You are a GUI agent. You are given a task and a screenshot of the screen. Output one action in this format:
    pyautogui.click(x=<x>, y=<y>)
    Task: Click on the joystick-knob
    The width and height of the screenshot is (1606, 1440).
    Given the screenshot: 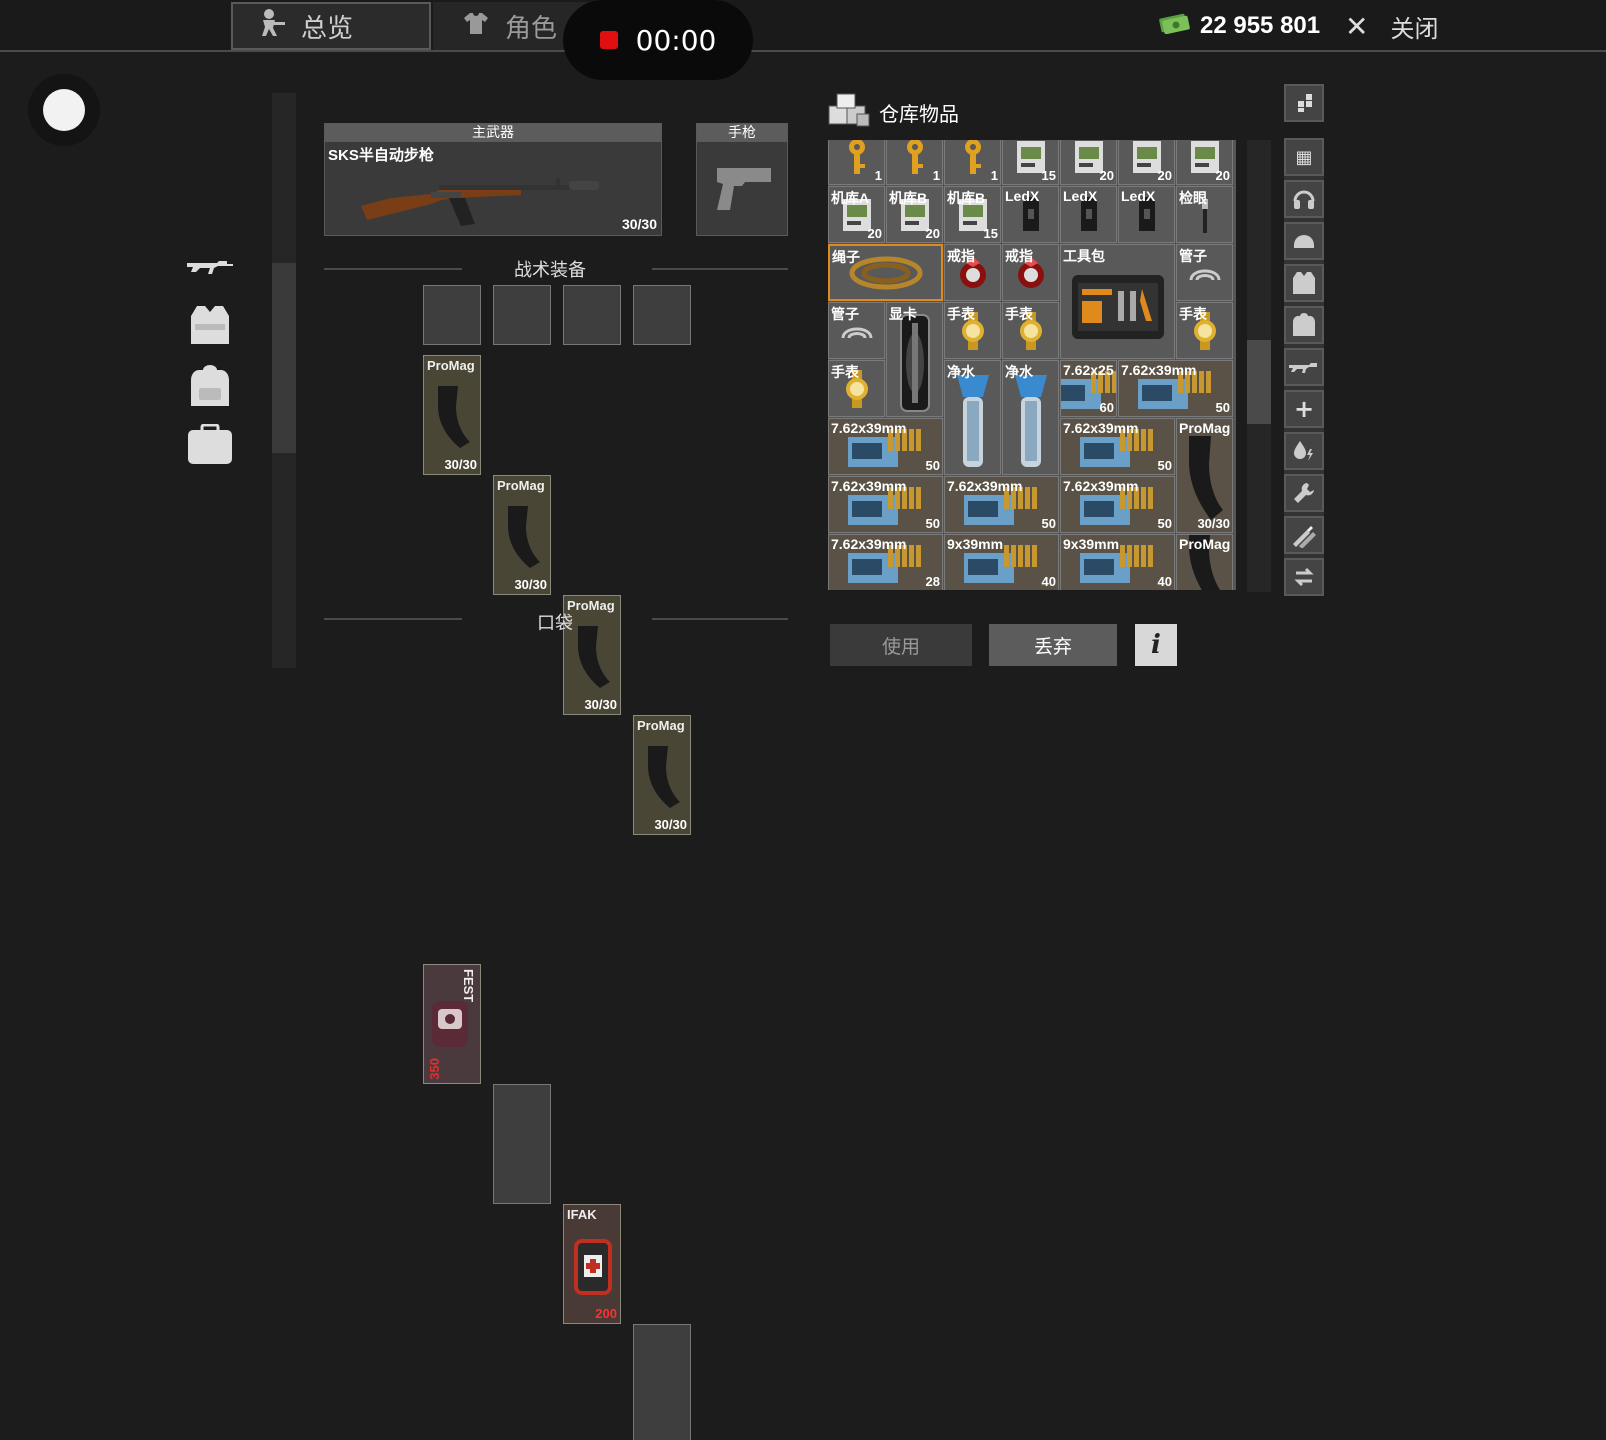 What is the action you would take?
    pyautogui.click(x=64, y=110)
    